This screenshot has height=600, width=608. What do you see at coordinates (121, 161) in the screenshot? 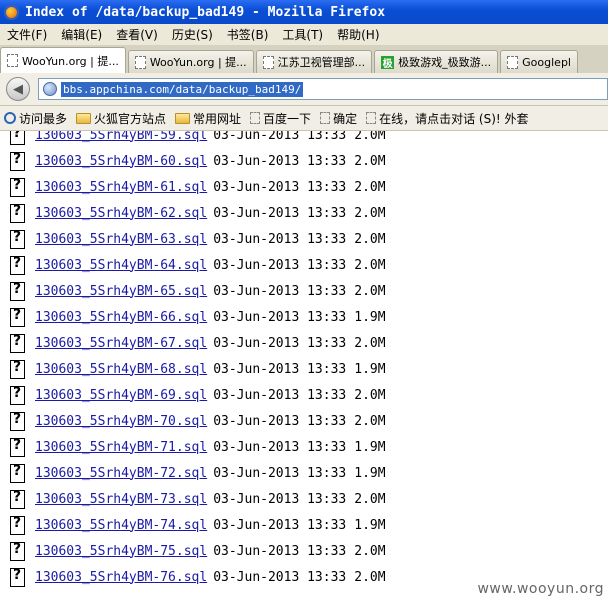
I see `file-link: 130603_5Srh4yBM-60.sql` at bounding box center [121, 161].